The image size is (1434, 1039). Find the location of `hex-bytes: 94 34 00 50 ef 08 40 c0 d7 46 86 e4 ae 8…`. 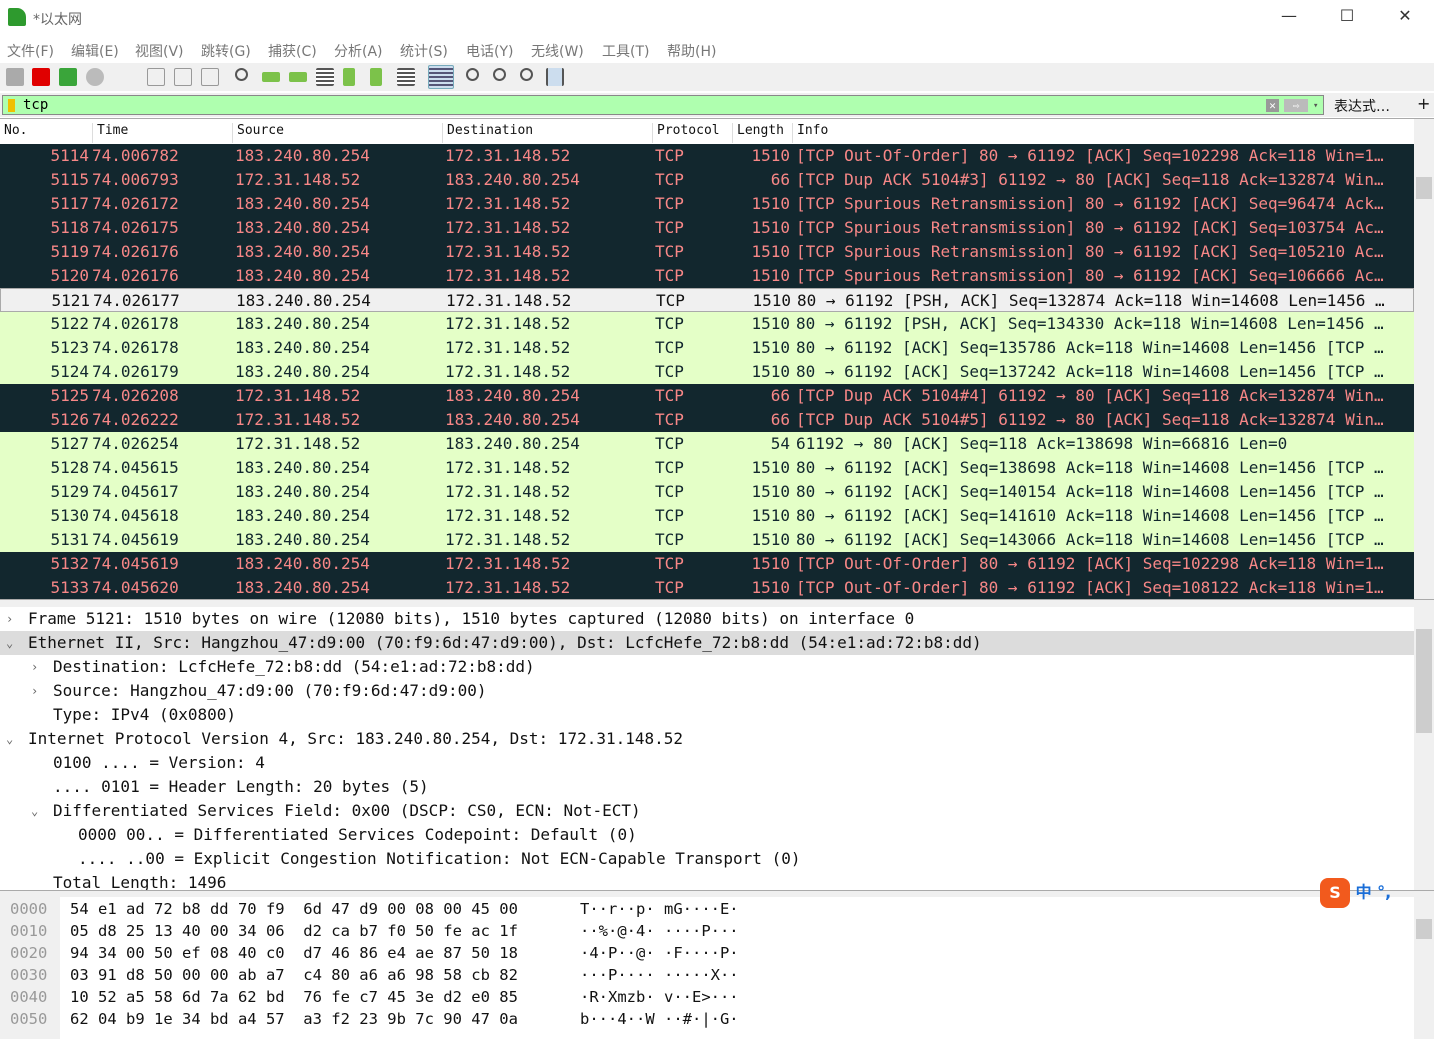

hex-bytes: 94 34 00 50 ef 08 40 c0 d7 46 86 e4 ae 8… is located at coordinates (294, 953).